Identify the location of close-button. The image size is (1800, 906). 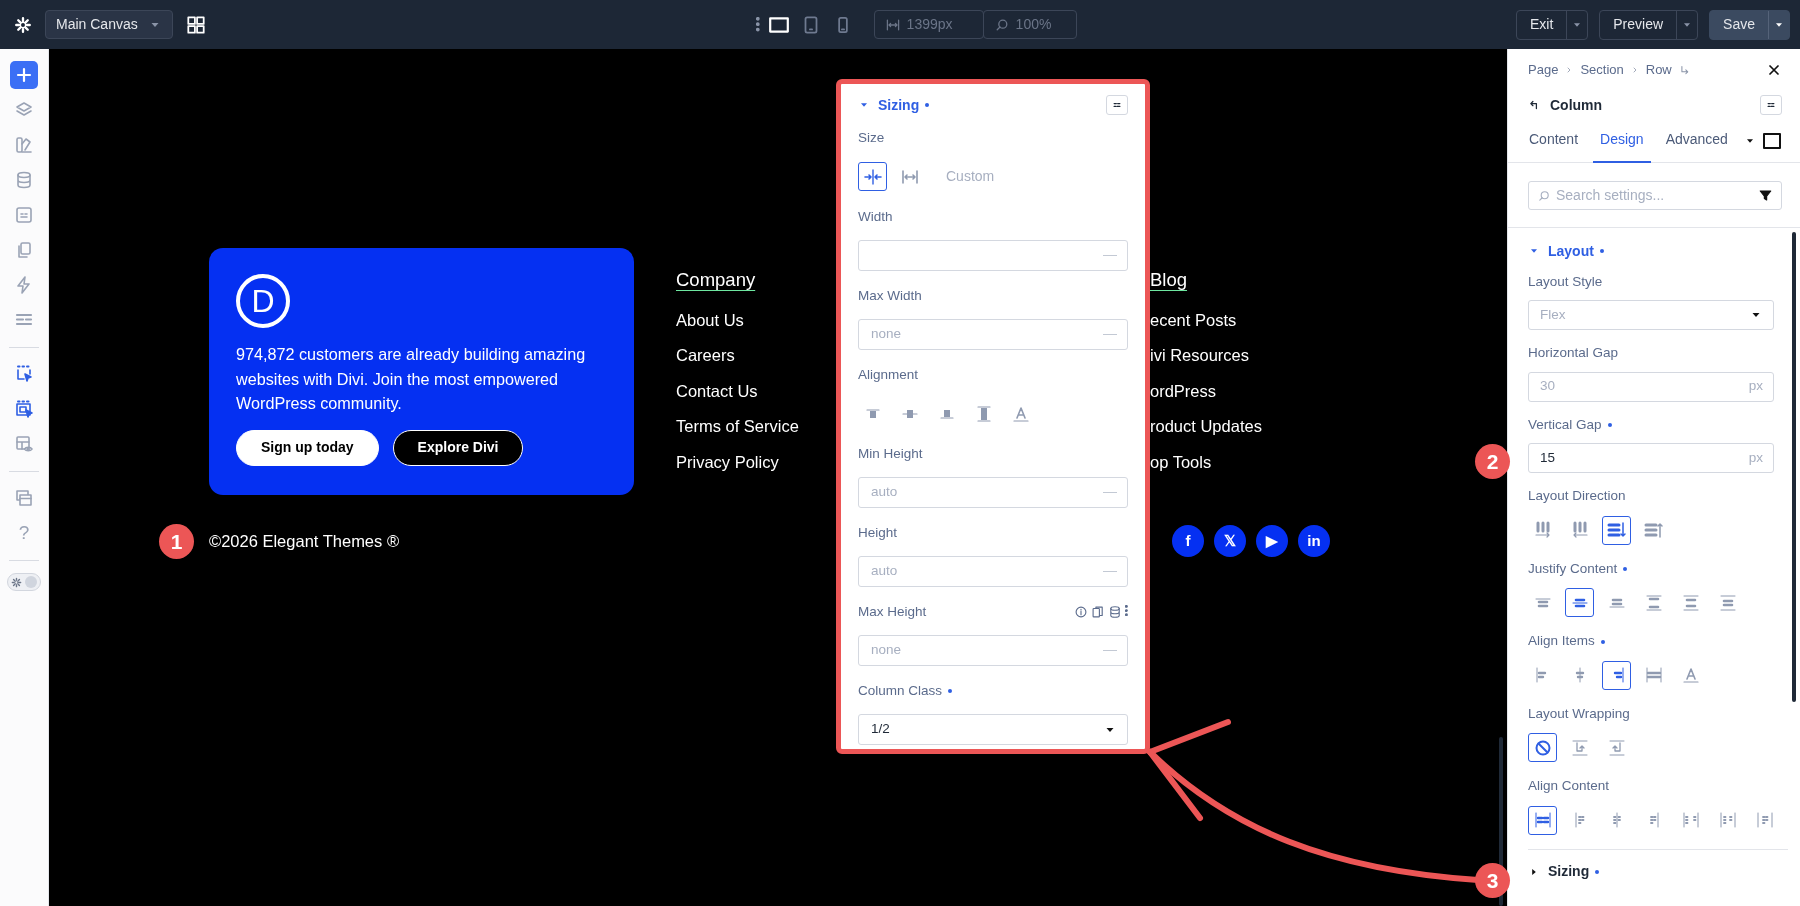
(1774, 70).